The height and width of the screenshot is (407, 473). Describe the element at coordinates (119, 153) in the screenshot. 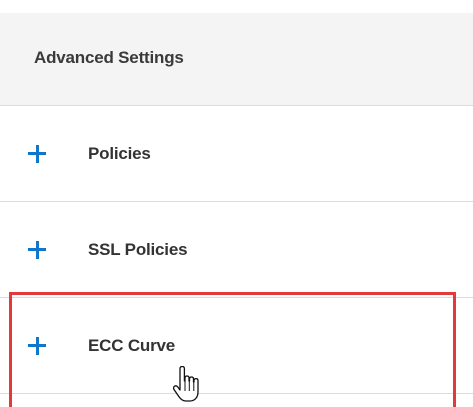

I see `policies-label: Policies` at that location.